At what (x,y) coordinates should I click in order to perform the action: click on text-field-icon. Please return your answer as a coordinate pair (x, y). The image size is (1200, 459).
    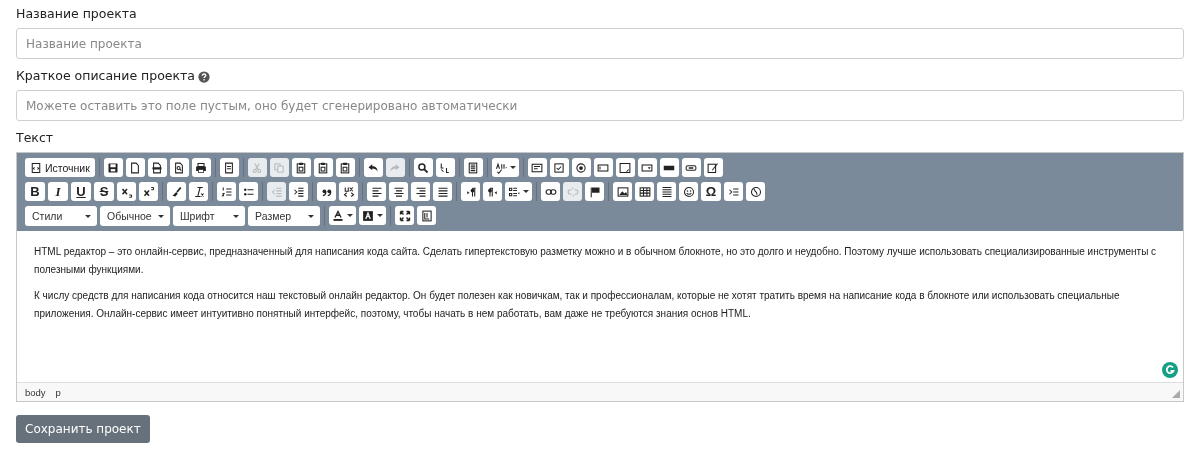
    Looking at the image, I should click on (603, 167).